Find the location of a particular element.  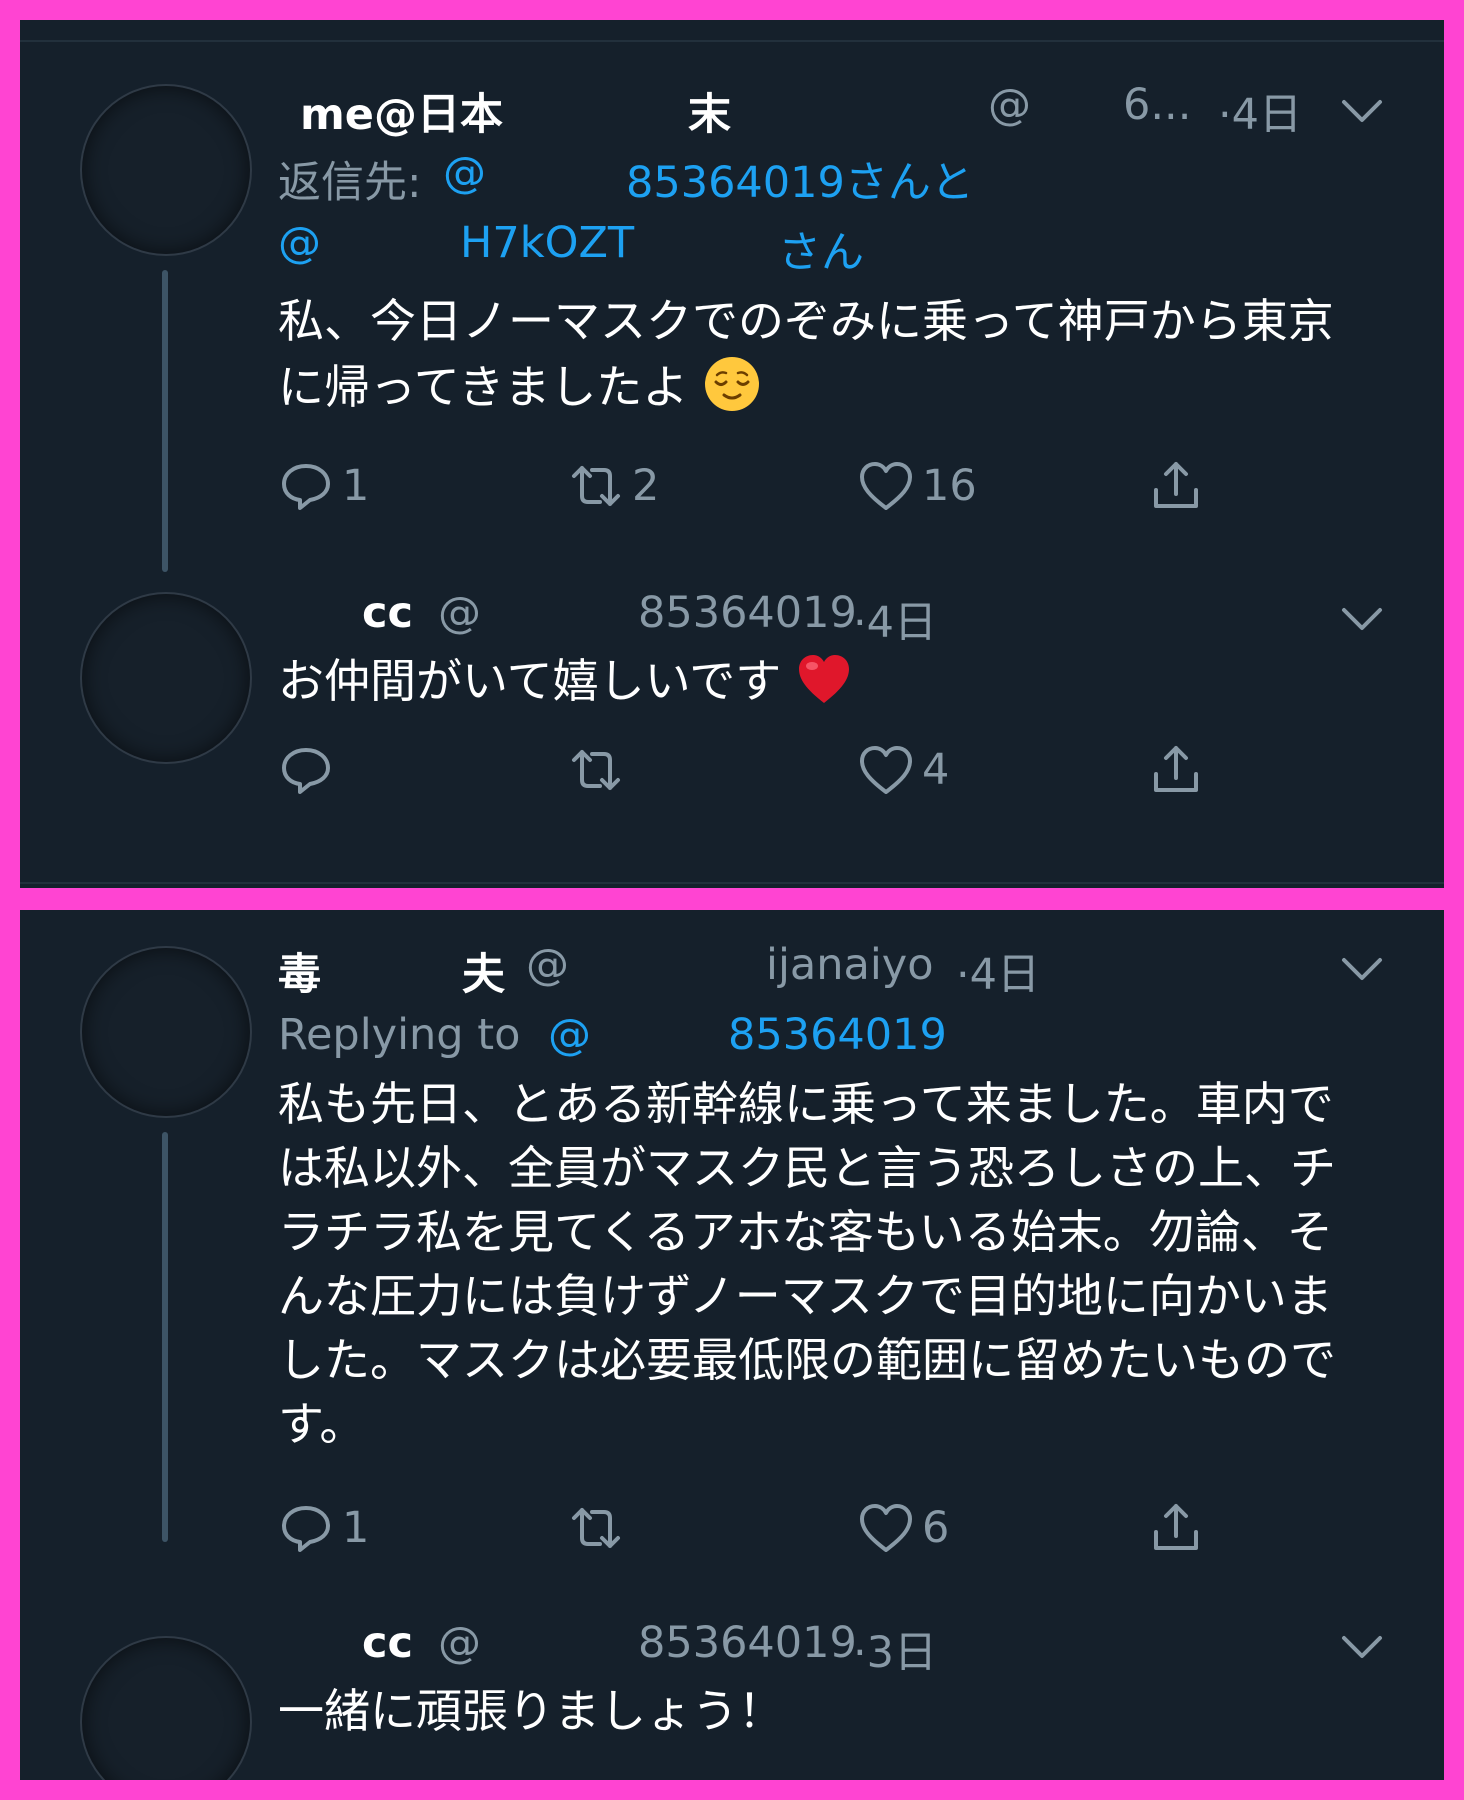

tweet-text-span: お仲間がいて嬉しいです is located at coordinates (530, 681).